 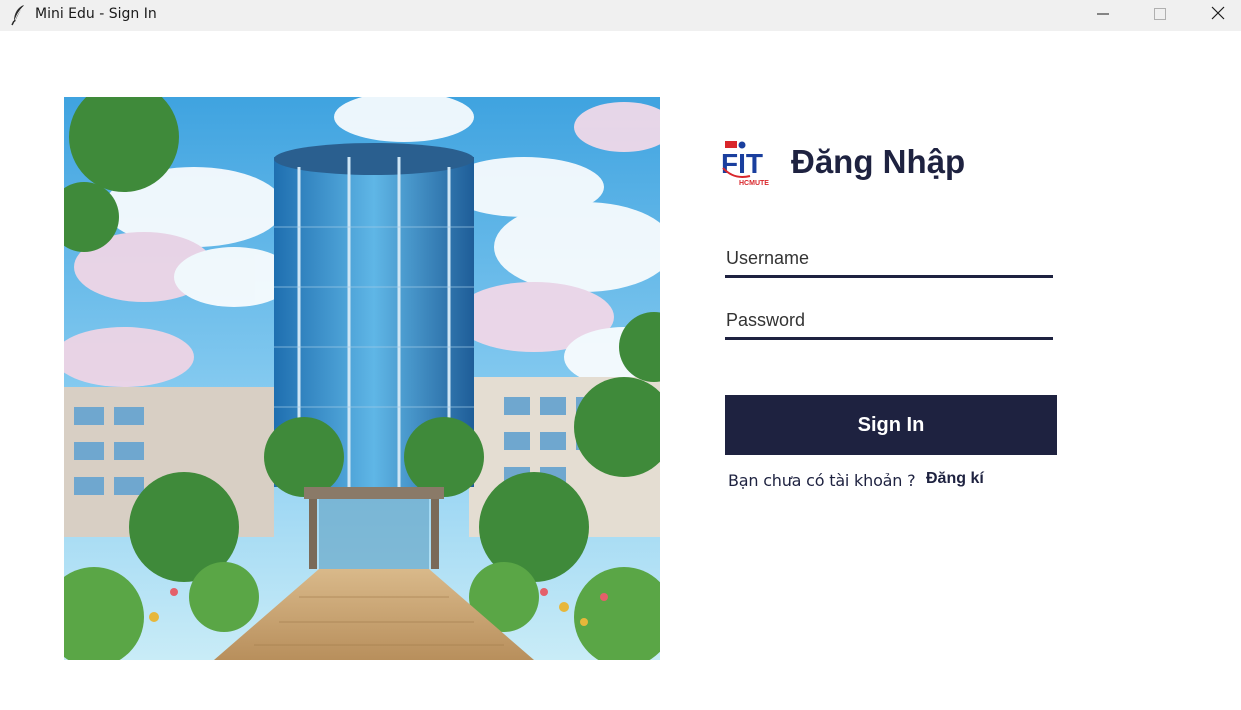 What do you see at coordinates (955, 479) in the screenshot?
I see `register-link: Đăng kí` at bounding box center [955, 479].